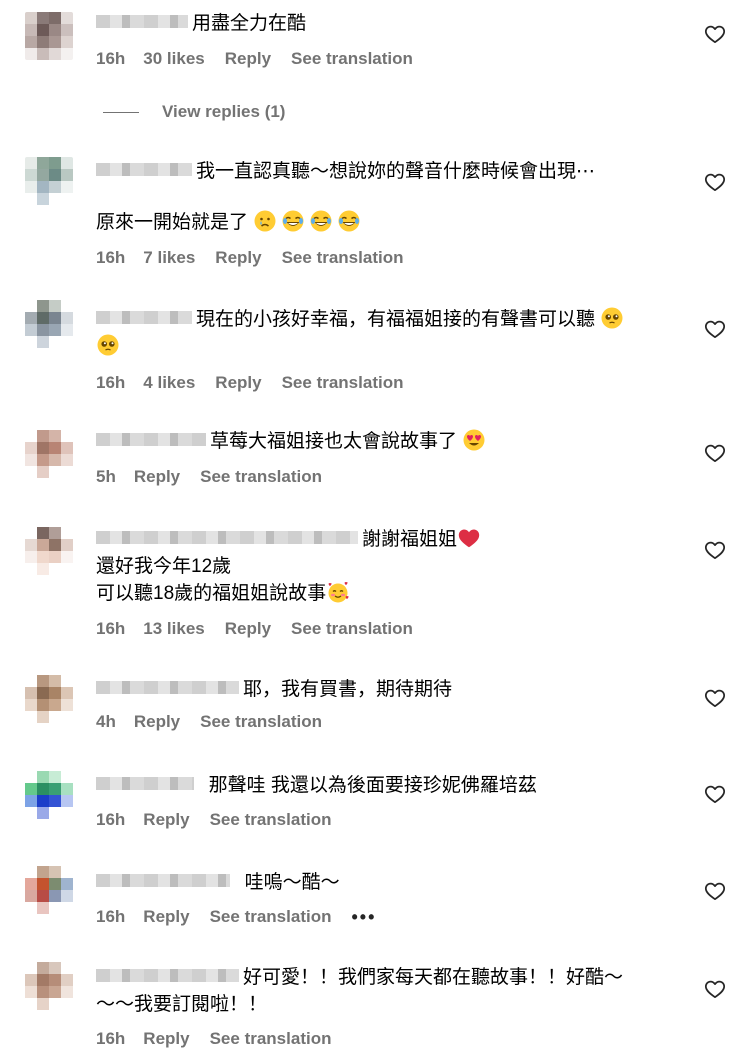 This screenshot has width=742, height=1056. What do you see at coordinates (223, 112) in the screenshot?
I see `view-replies-label: View replies (1)` at bounding box center [223, 112].